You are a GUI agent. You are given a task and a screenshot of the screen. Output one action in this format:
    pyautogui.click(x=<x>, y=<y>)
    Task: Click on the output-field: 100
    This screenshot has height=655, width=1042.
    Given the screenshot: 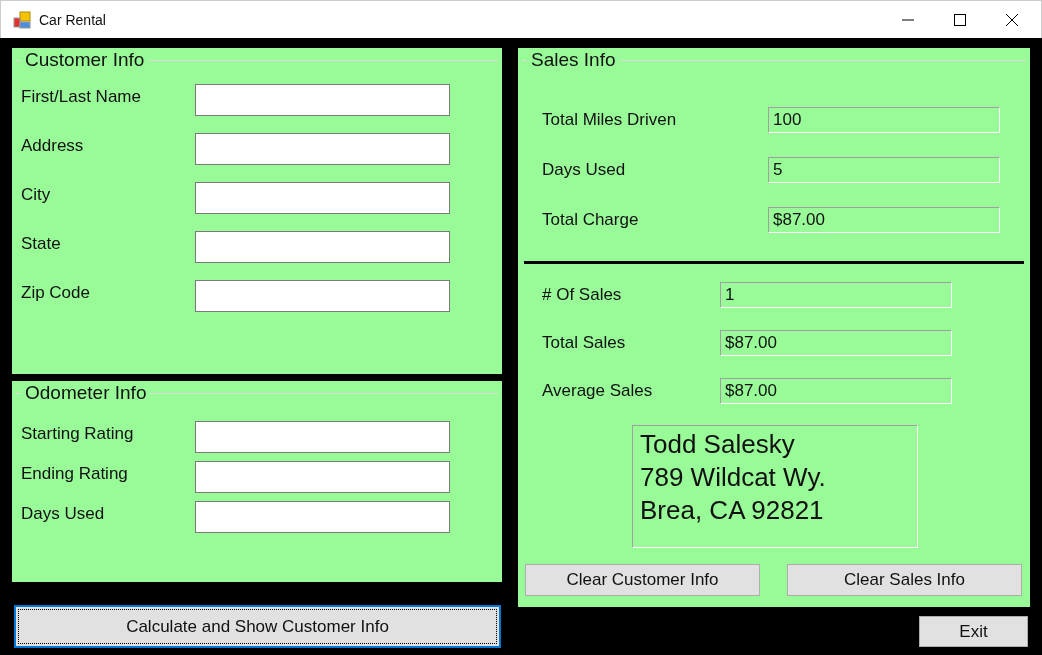 What is the action you would take?
    pyautogui.click(x=884, y=120)
    